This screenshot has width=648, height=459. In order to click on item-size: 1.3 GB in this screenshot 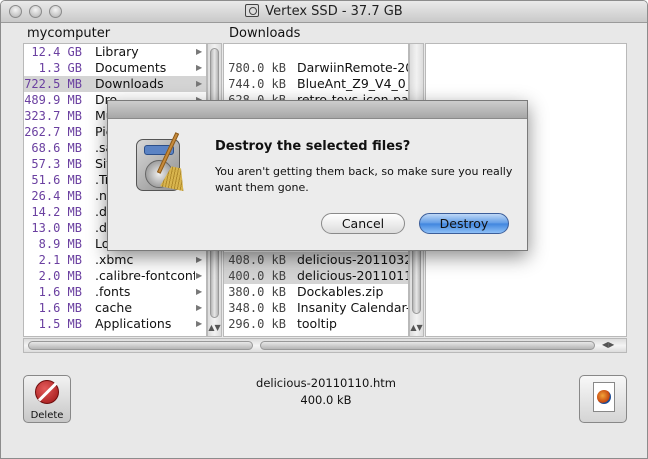, I will do `click(60, 68)`.